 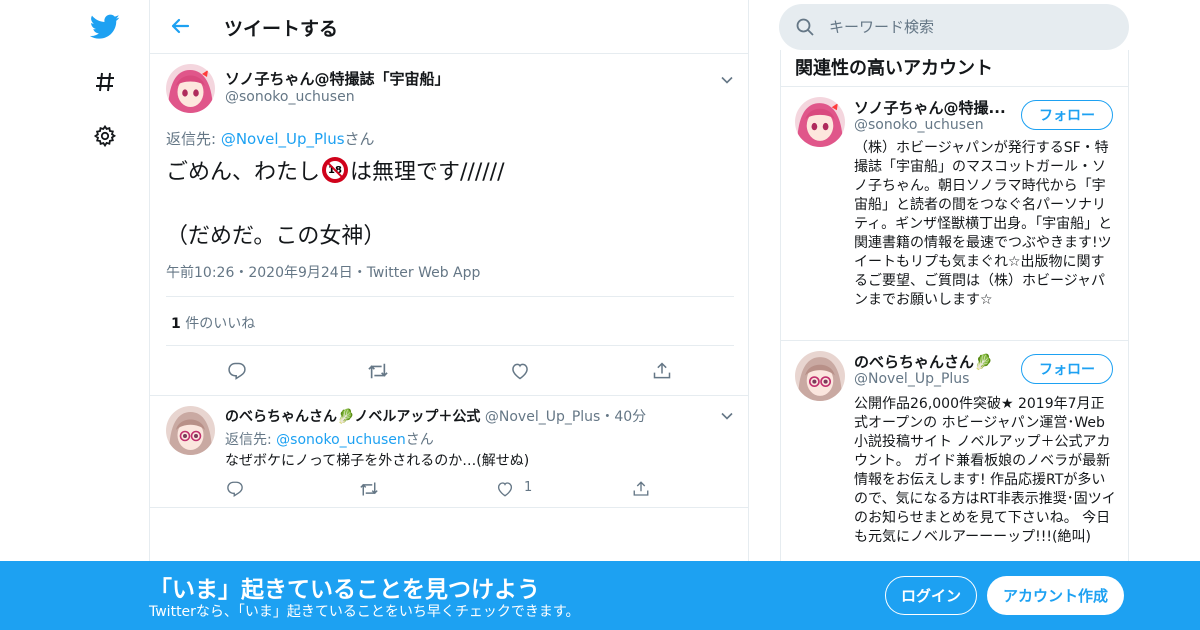 What do you see at coordinates (450, 321) in the screenshot?
I see `likes-row: 1 件のいいね` at bounding box center [450, 321].